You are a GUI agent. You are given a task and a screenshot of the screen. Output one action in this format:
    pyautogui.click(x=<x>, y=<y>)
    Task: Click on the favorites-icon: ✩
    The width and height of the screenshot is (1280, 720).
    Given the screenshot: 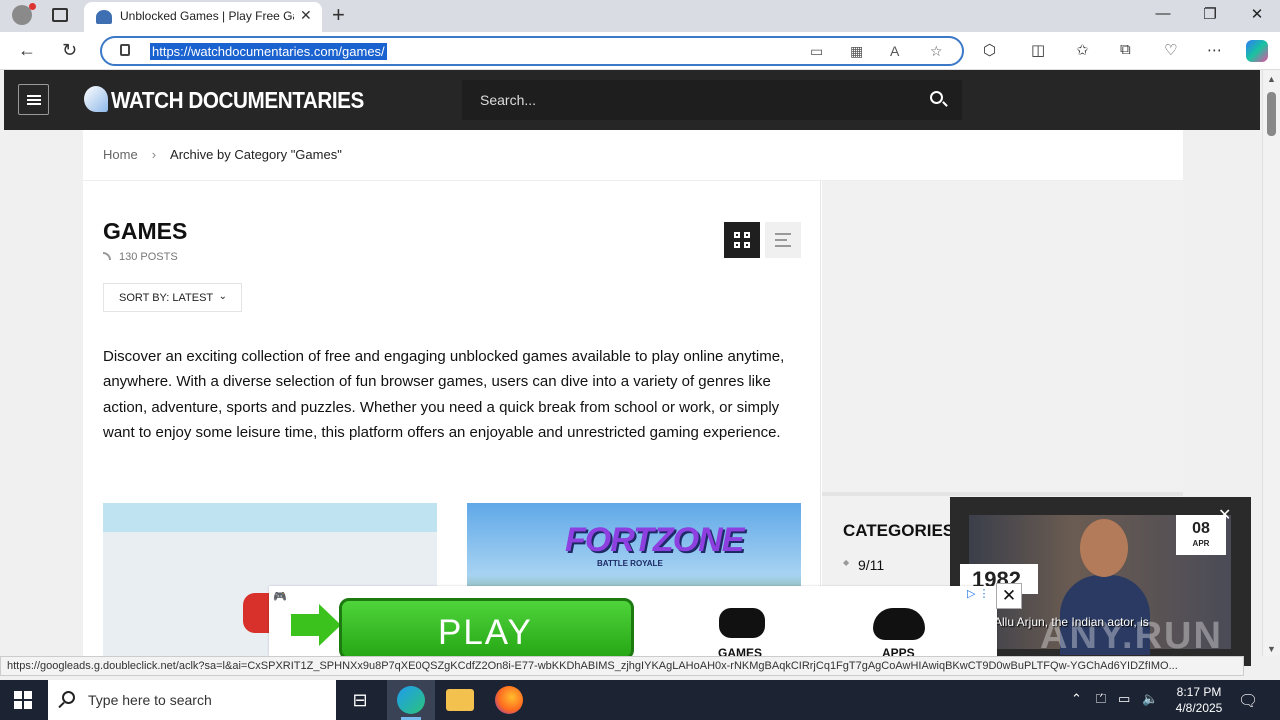 What is the action you would take?
    pyautogui.click(x=1082, y=50)
    